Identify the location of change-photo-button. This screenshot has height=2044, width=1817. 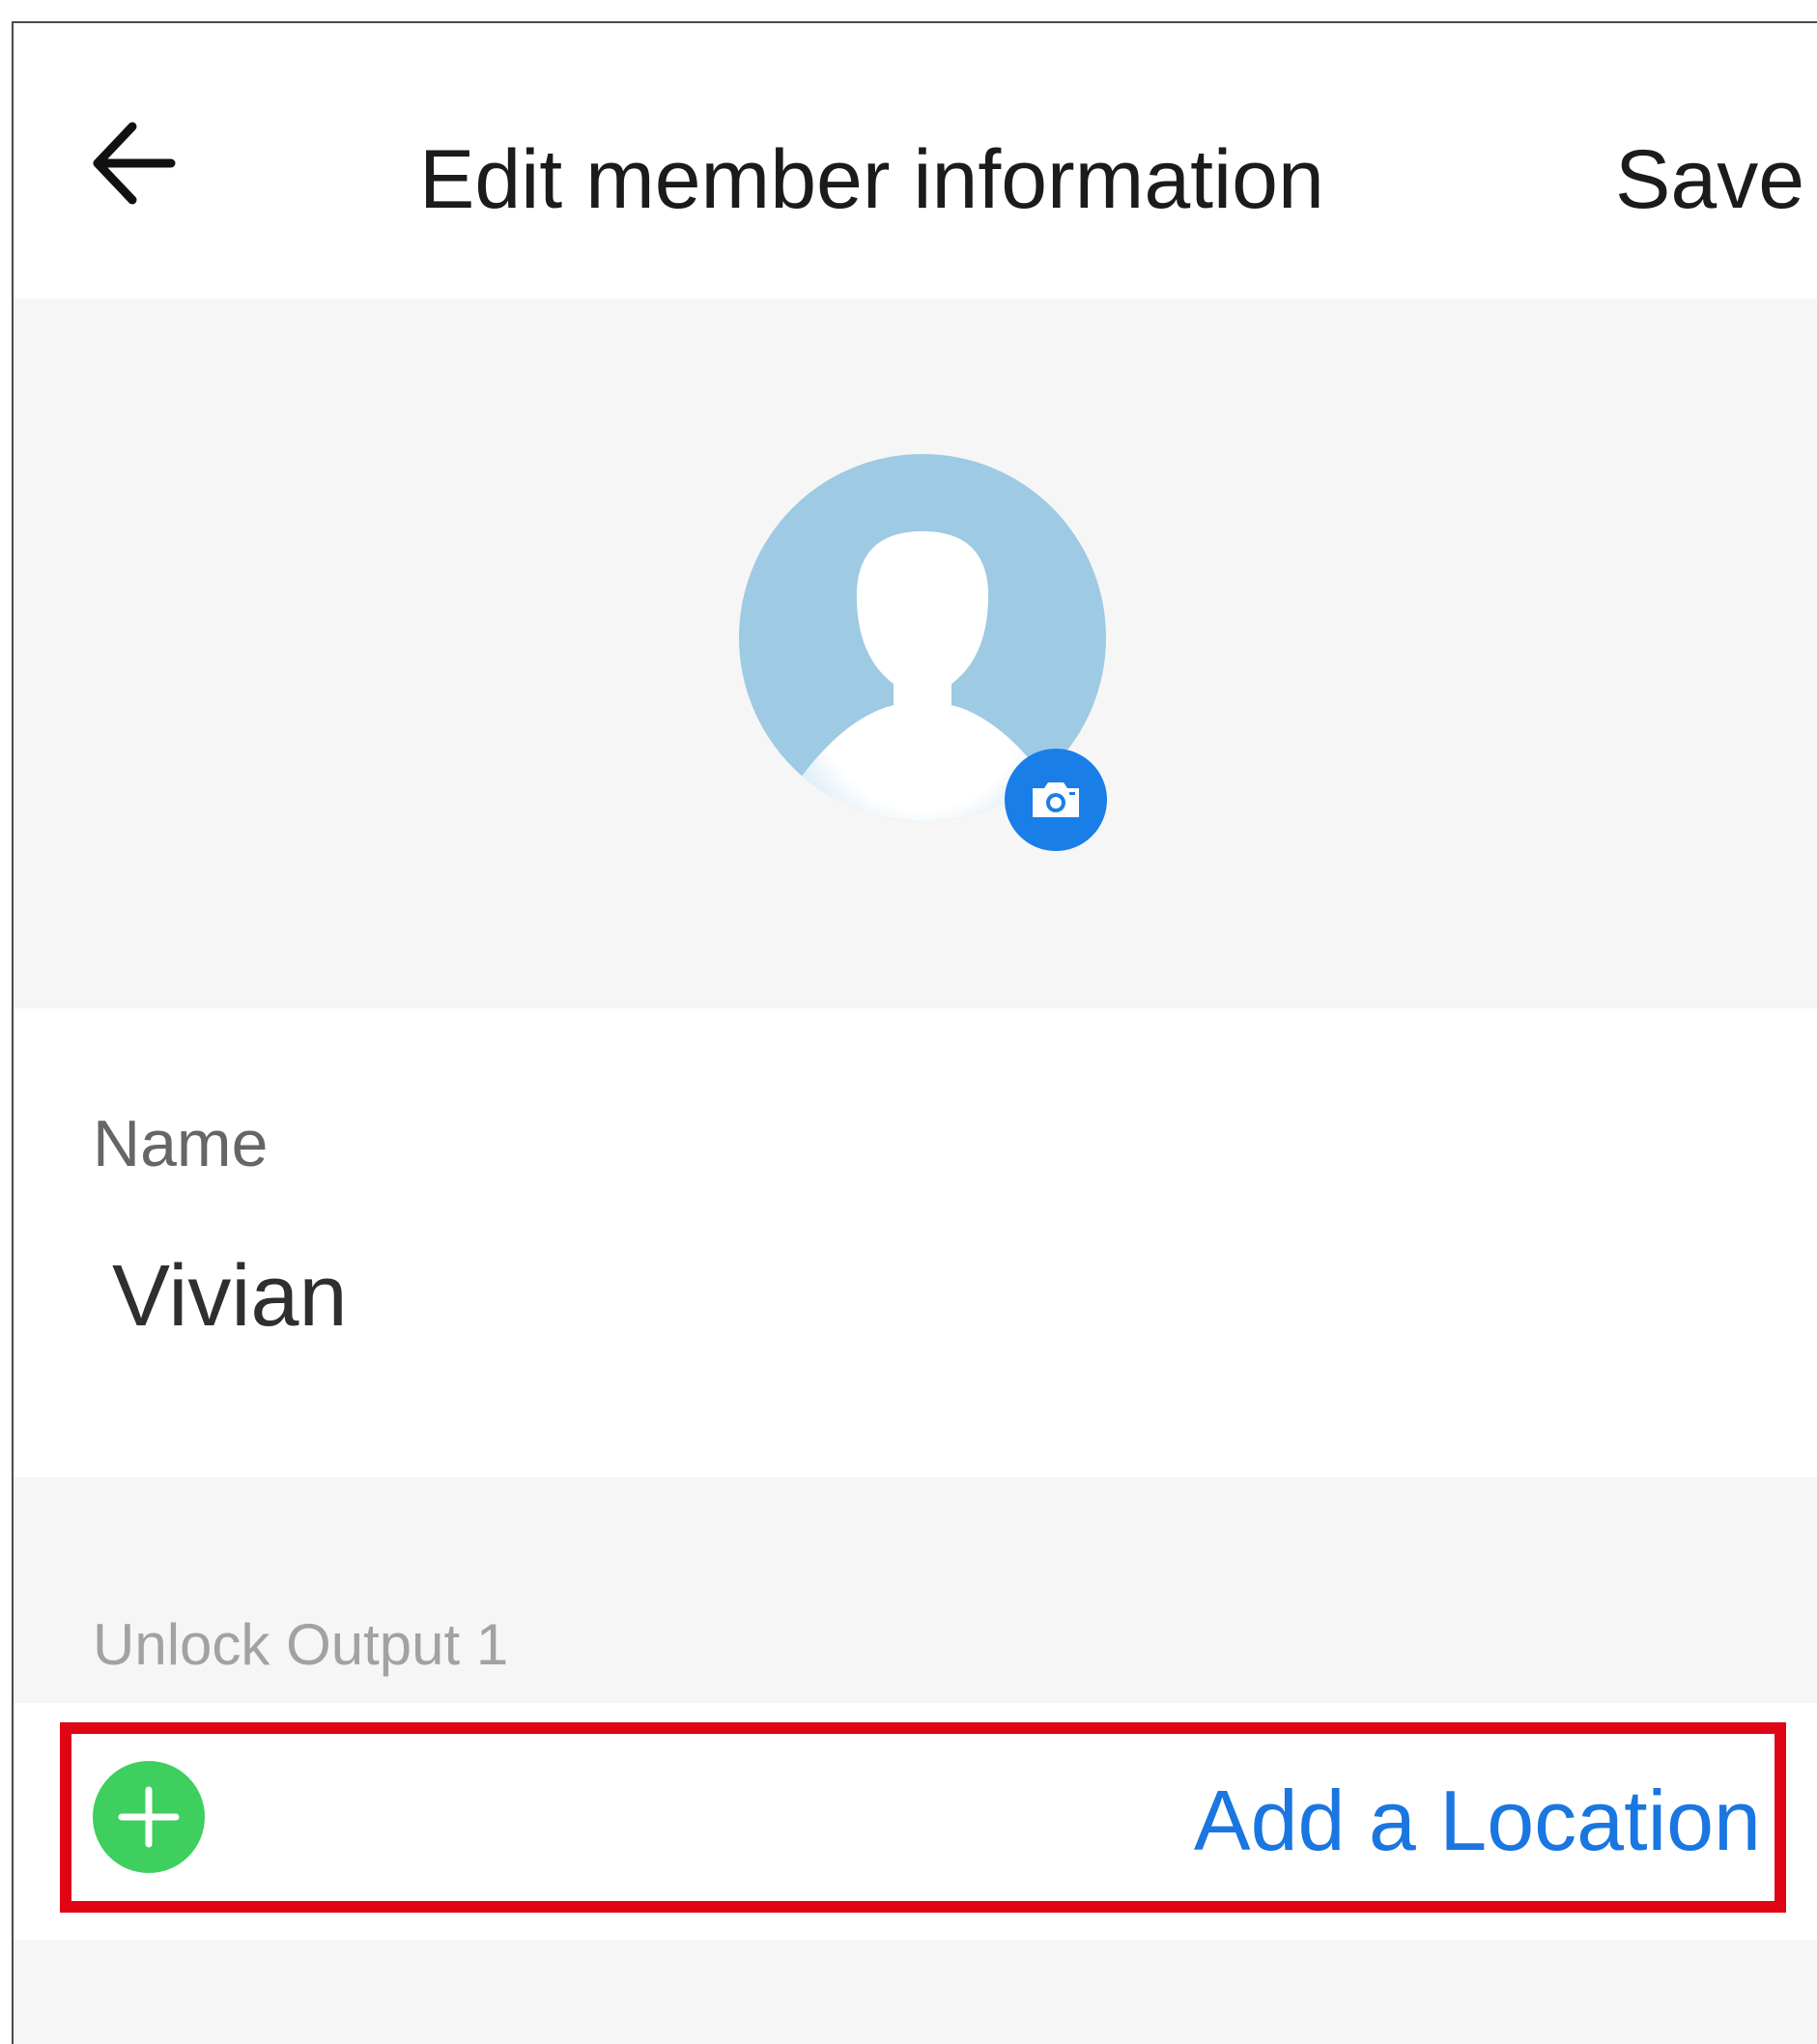
(1056, 800).